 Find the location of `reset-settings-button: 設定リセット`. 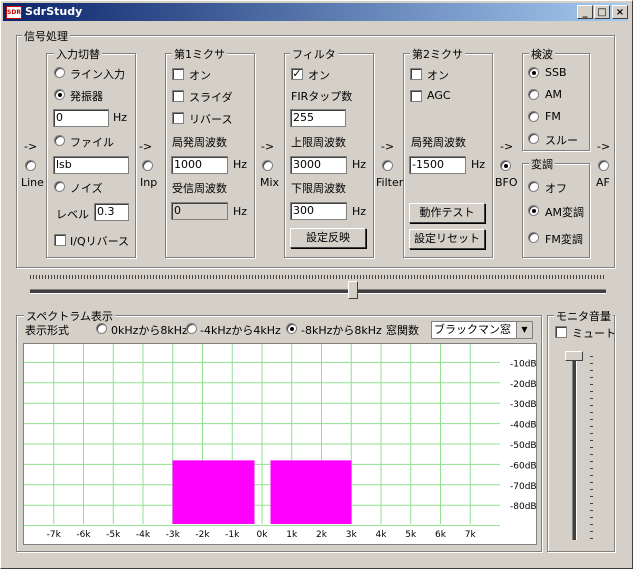

reset-settings-button: 設定リセット is located at coordinates (447, 239).